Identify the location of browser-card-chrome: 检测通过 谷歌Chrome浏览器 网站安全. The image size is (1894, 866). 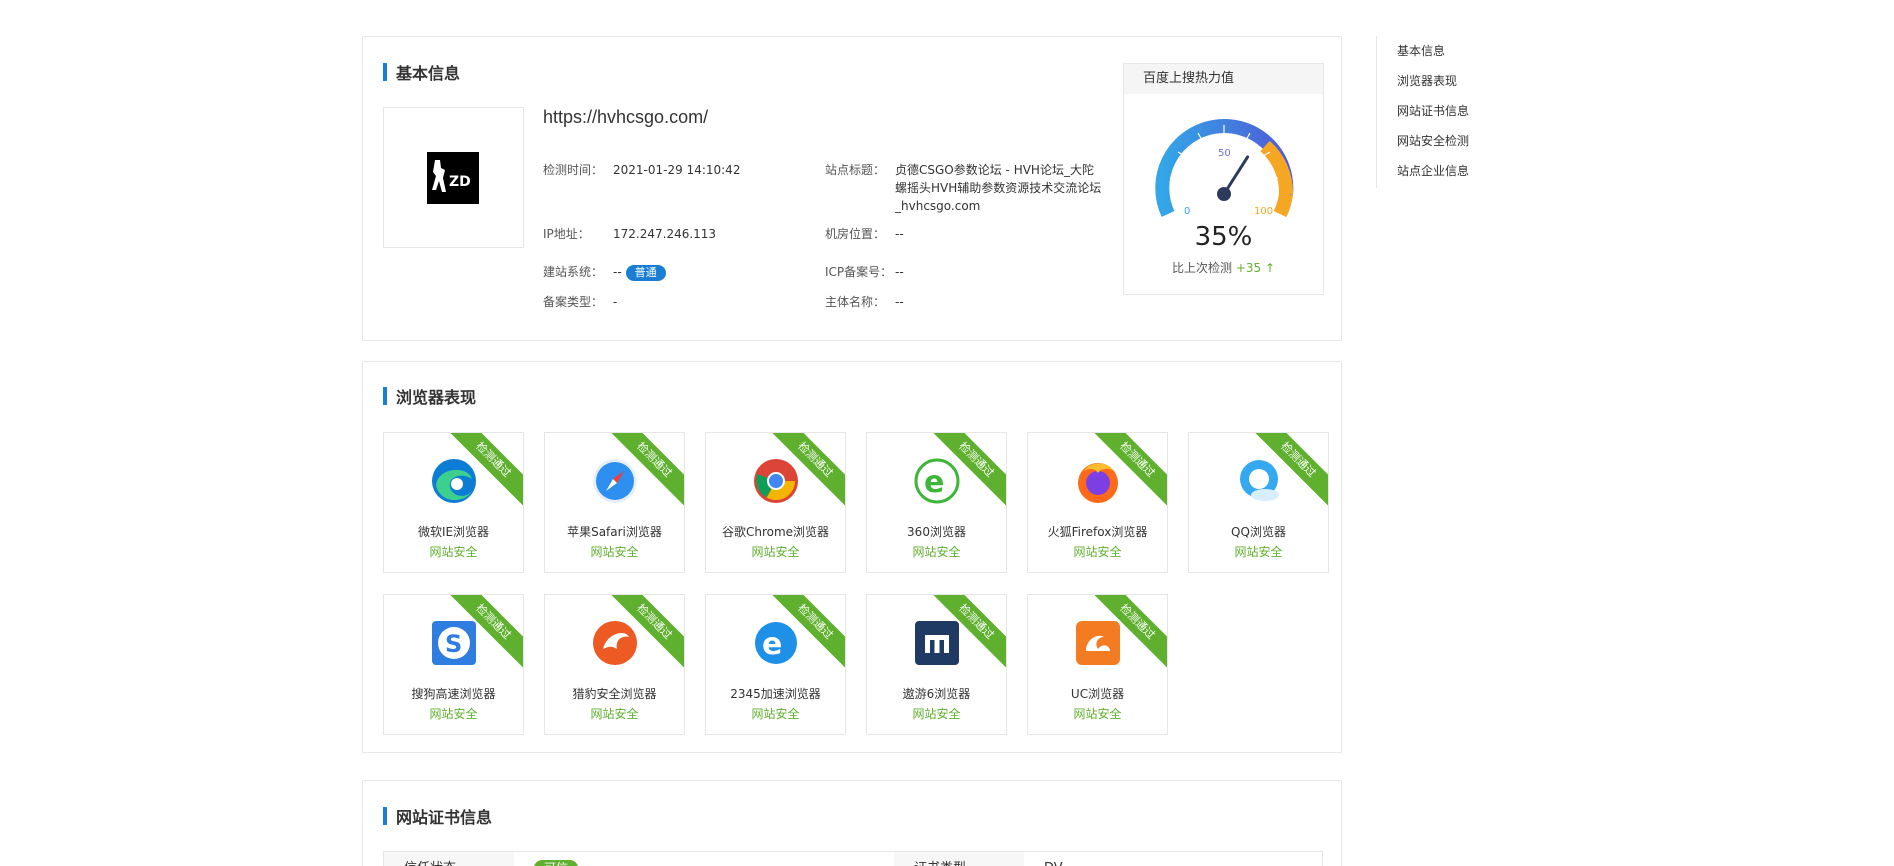
(775, 502).